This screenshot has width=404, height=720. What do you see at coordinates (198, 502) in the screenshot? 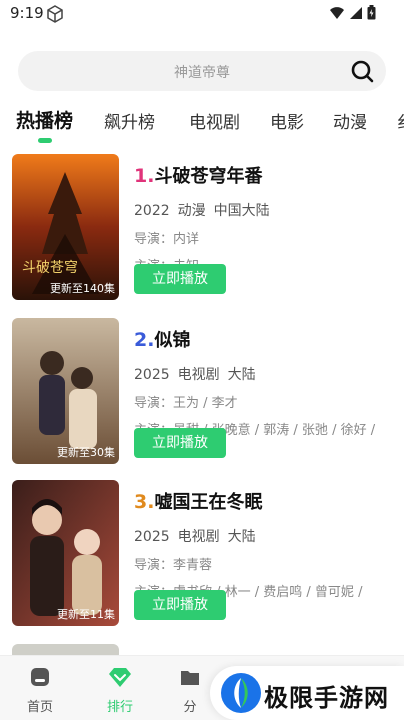
I see `item-title: 3.嘘国王在冬眠` at bounding box center [198, 502].